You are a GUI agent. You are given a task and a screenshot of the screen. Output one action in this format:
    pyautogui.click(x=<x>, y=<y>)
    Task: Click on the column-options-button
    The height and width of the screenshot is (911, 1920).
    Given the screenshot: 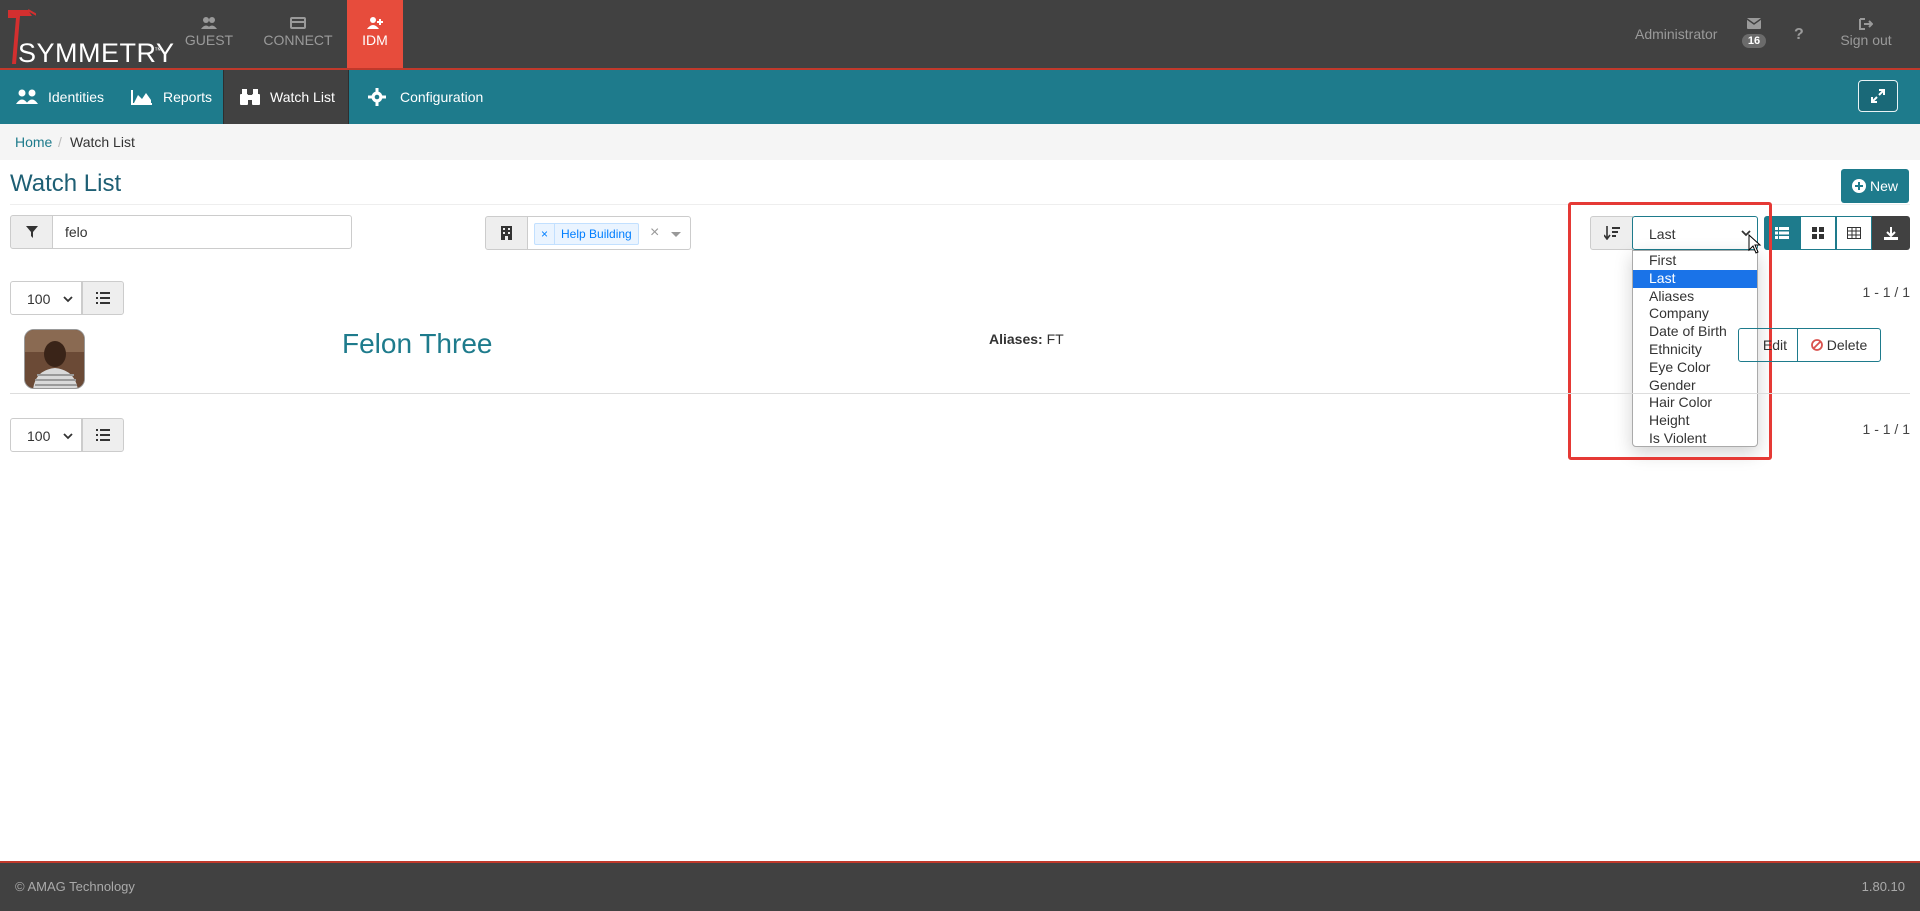 What is the action you would take?
    pyautogui.click(x=103, y=298)
    